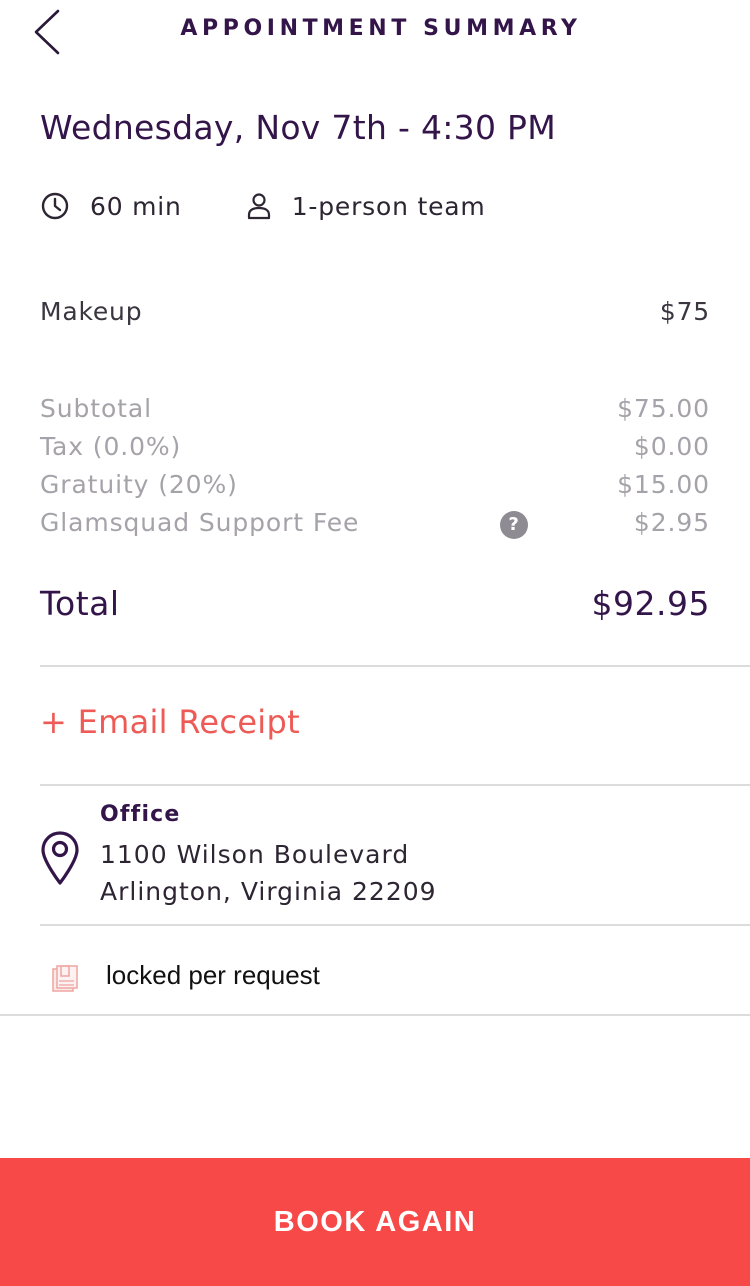  What do you see at coordinates (663, 408) in the screenshot?
I see `subtotal-value: $75.00` at bounding box center [663, 408].